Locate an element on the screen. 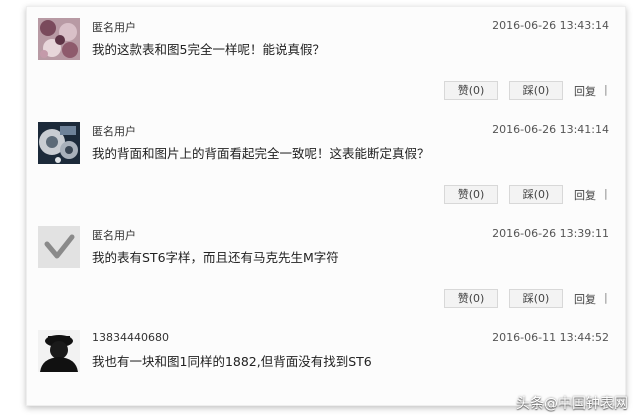  watermark: 头条@中国钟表网 is located at coordinates (572, 404).